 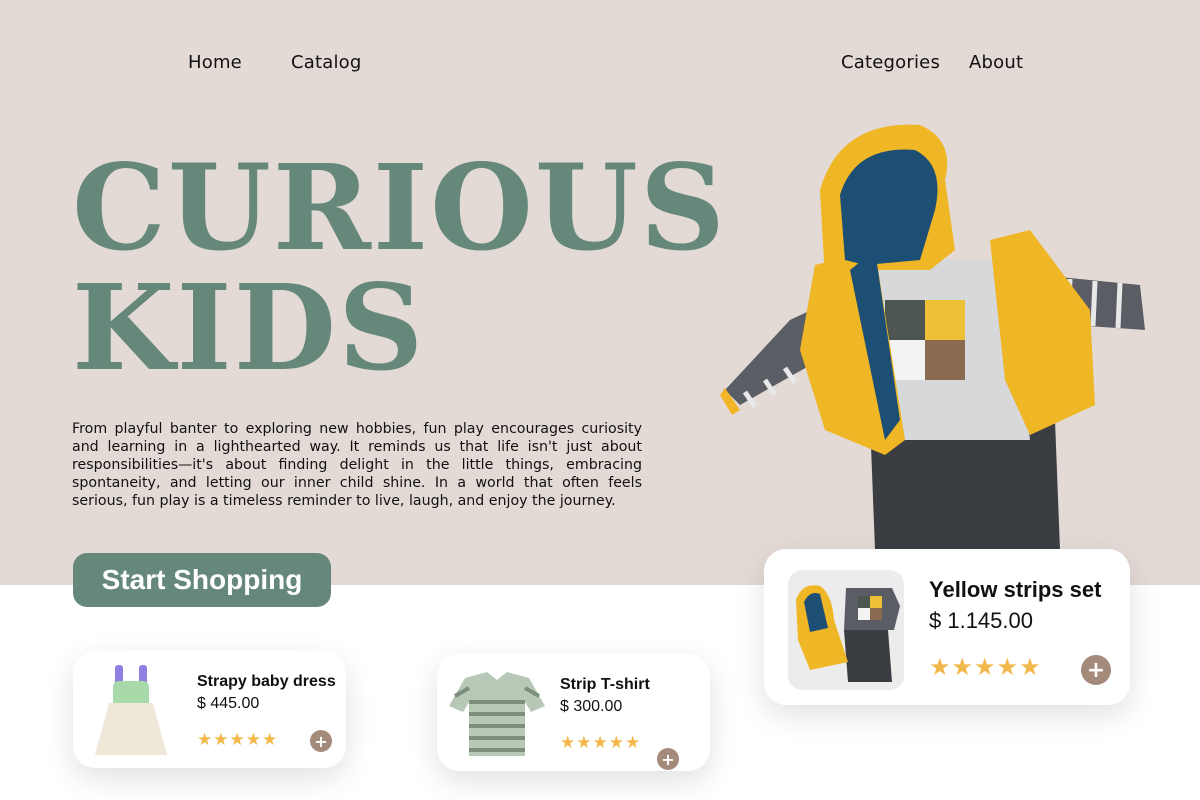 I want to click on nav-categories-link: Categories, so click(x=890, y=62).